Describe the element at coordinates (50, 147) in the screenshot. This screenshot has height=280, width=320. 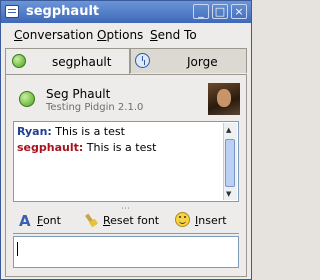
I see `message-sender: segphault:` at that location.